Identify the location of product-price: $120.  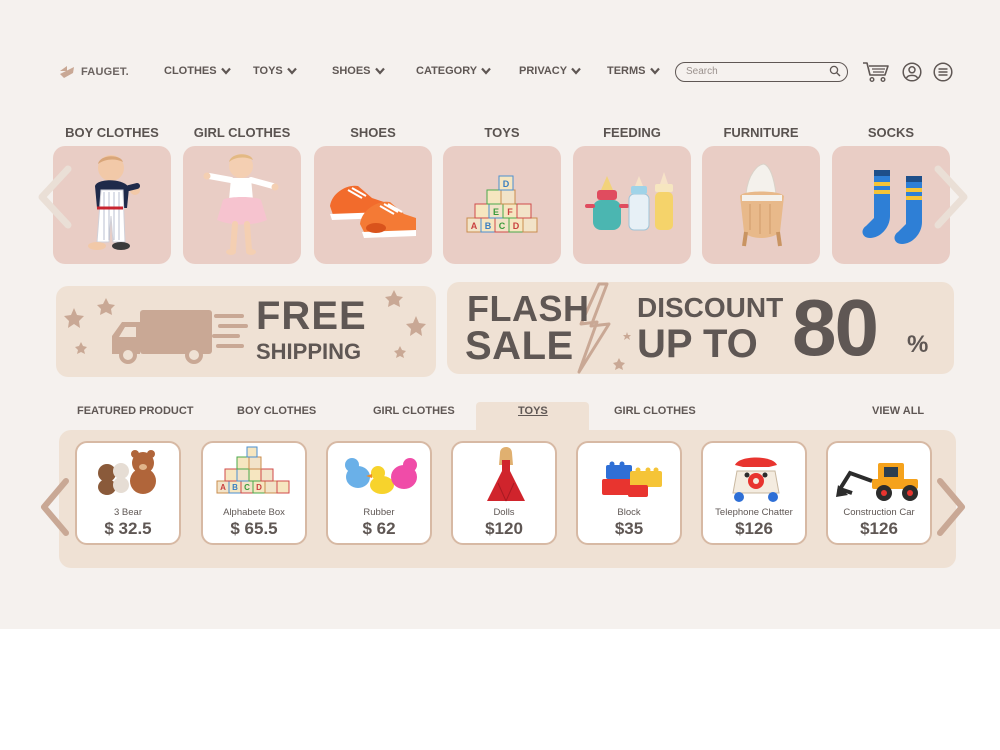
(504, 528).